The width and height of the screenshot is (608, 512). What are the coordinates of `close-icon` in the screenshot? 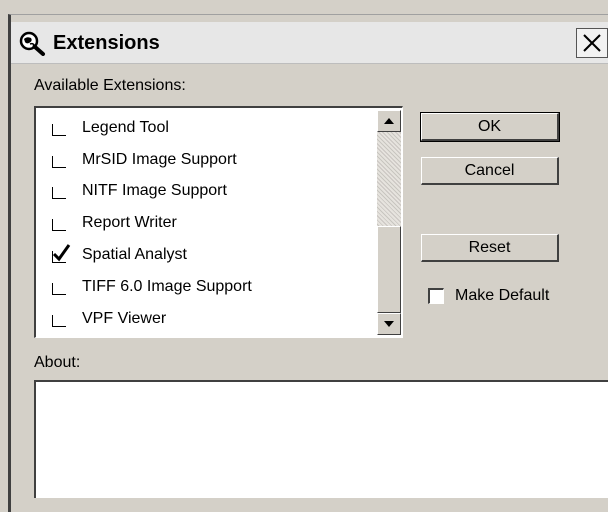 It's located at (592, 43).